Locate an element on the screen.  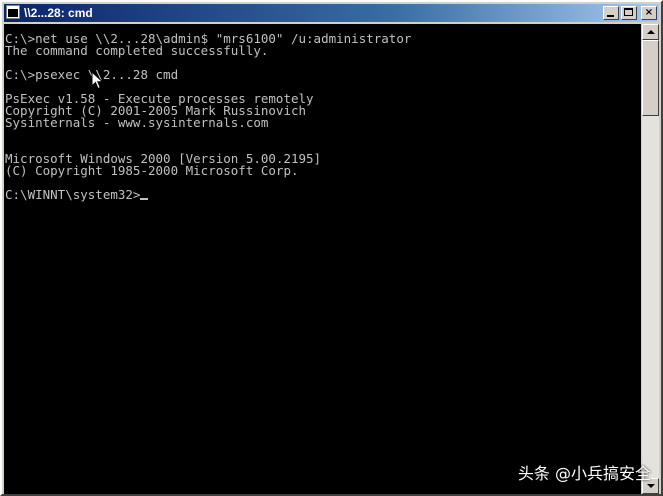
mouse-pointer-icon is located at coordinates (97, 80).